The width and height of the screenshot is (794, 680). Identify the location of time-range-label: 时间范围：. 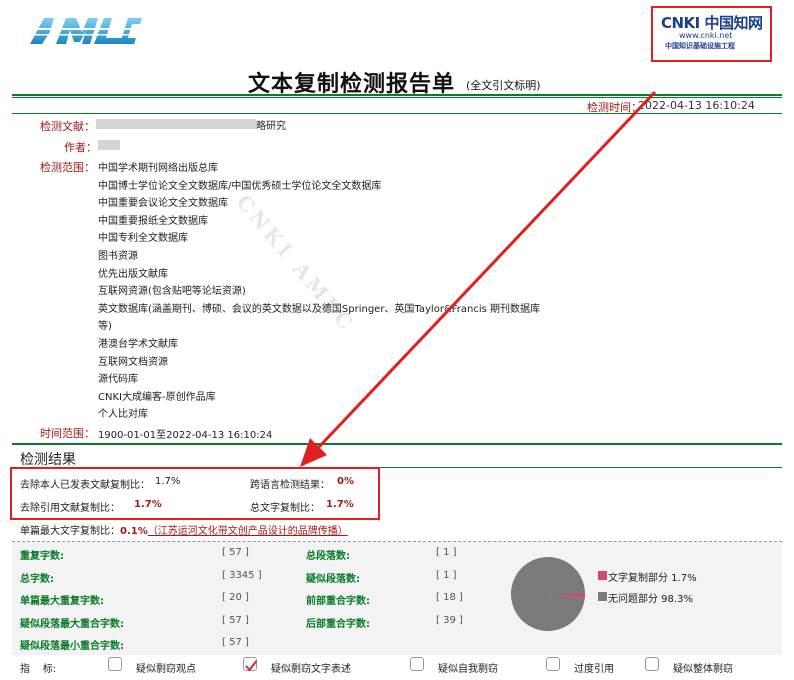
(67, 433).